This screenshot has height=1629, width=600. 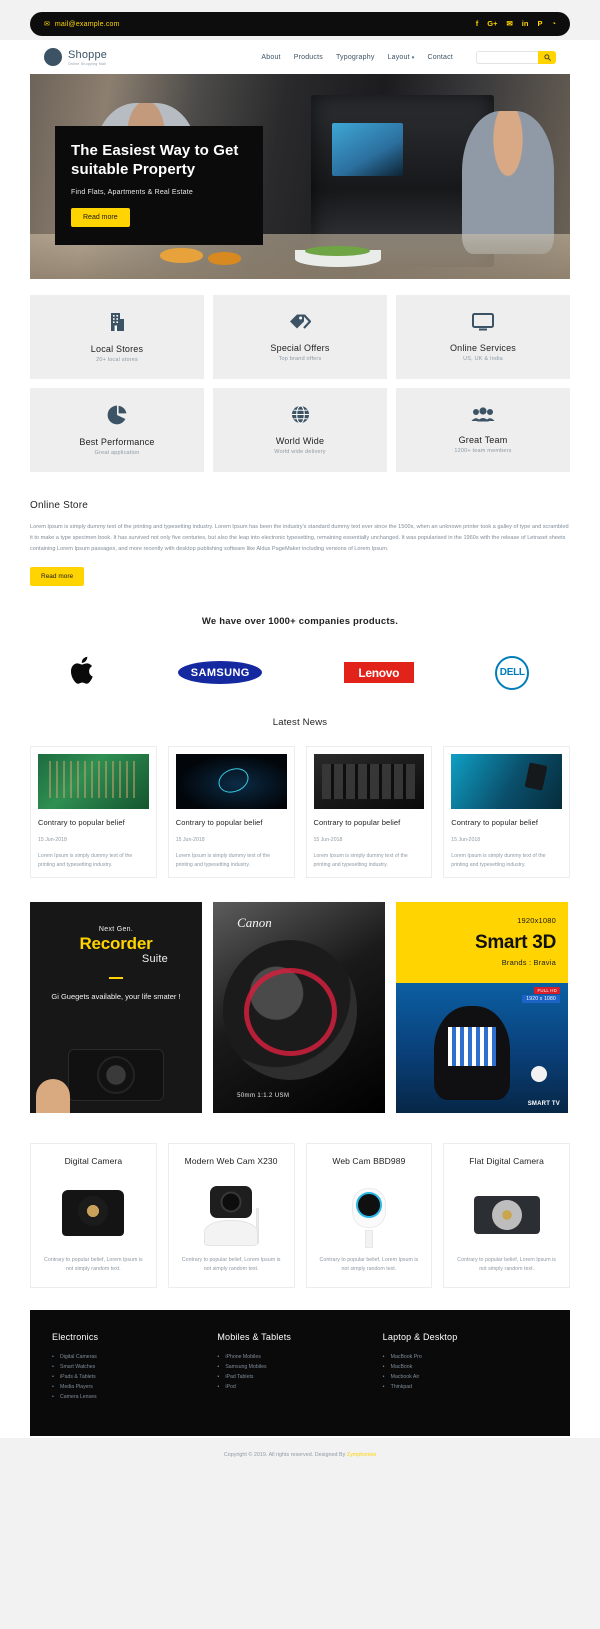 I want to click on product-image-webcam-bbd989, so click(x=369, y=1216).